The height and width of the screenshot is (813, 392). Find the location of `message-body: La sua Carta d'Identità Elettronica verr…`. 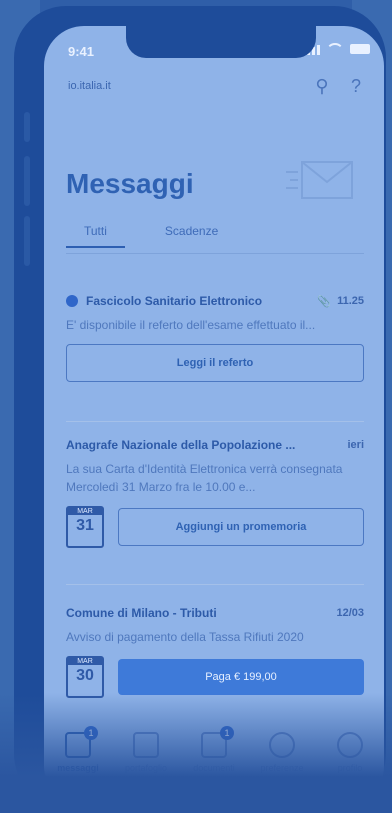

message-body: La sua Carta d'Identità Elettronica verr… is located at coordinates (204, 478).